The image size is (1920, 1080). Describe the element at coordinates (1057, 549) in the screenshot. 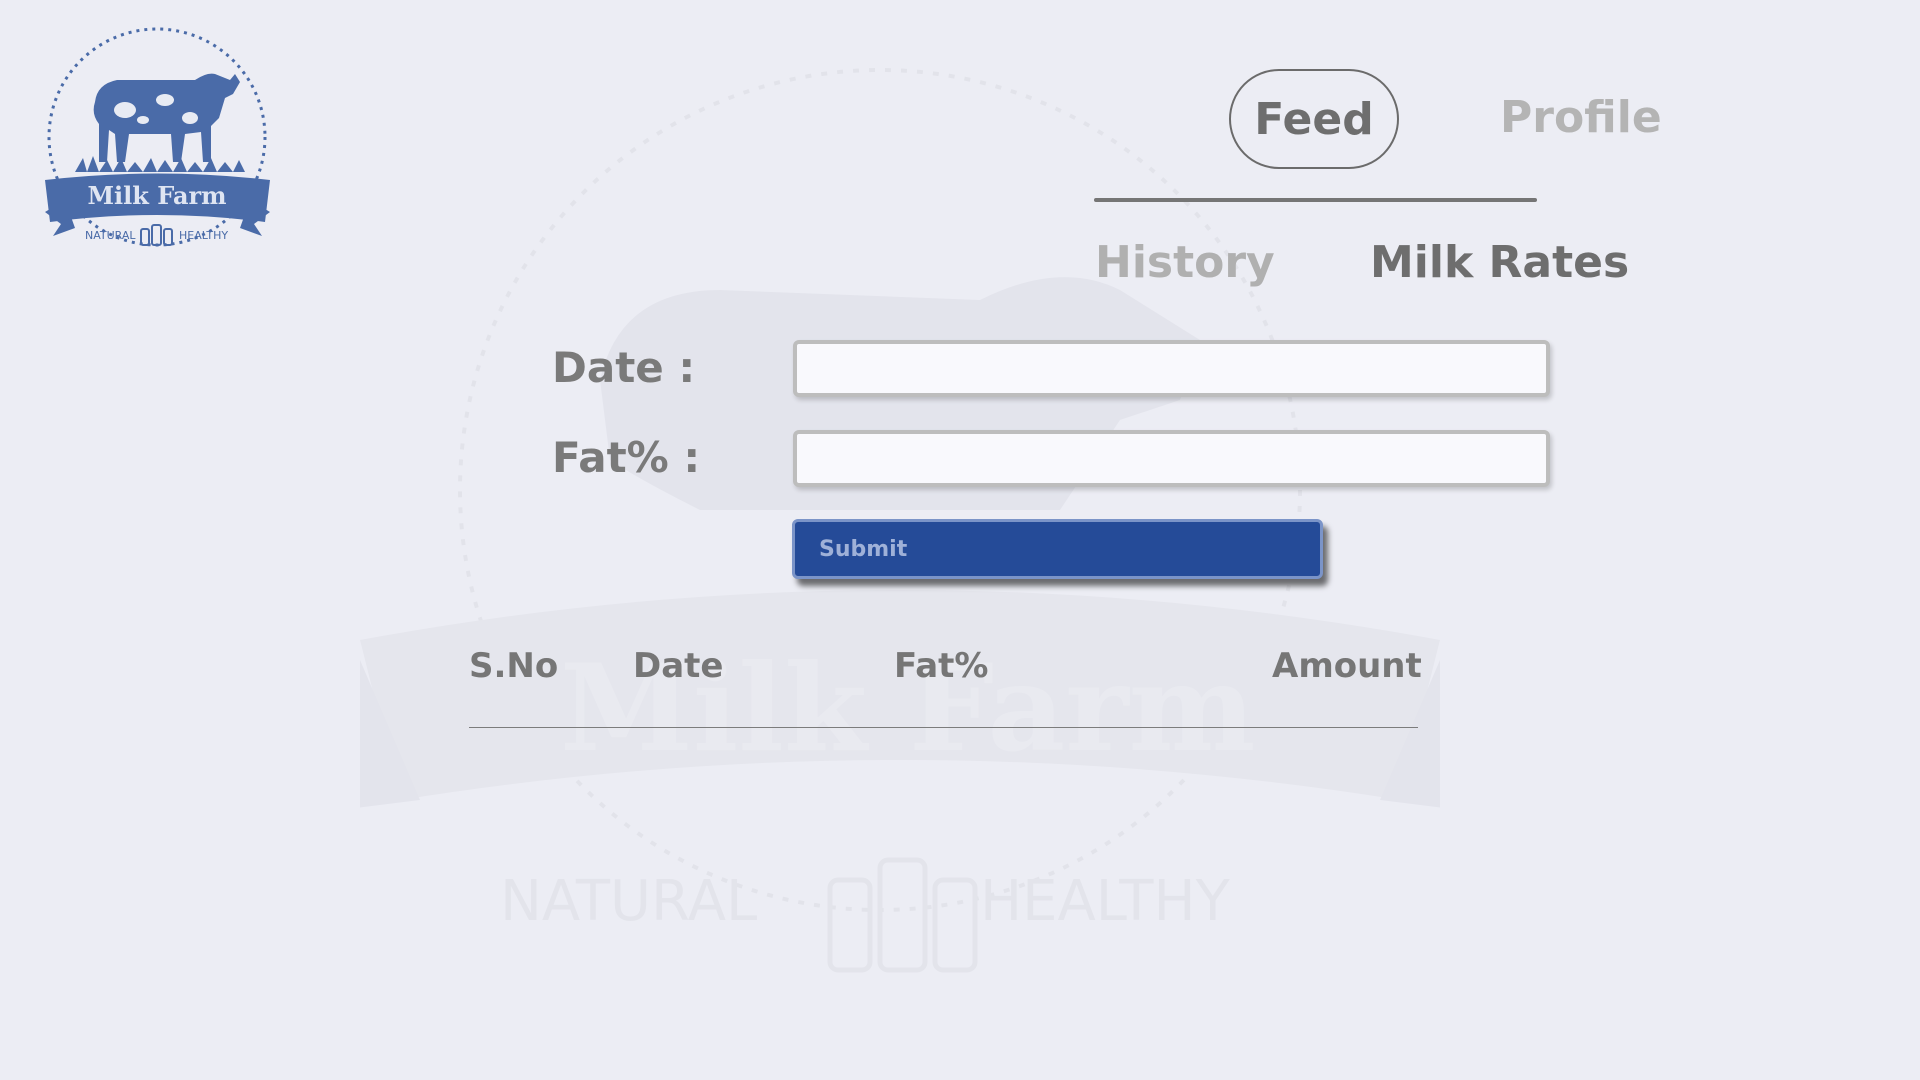

I see `submit-button: Submit` at that location.